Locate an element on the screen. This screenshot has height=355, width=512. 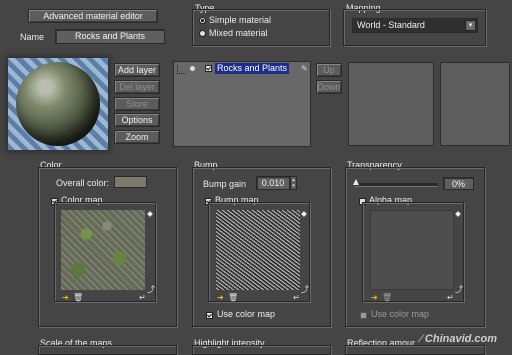
scale-group is located at coordinates (107, 350).